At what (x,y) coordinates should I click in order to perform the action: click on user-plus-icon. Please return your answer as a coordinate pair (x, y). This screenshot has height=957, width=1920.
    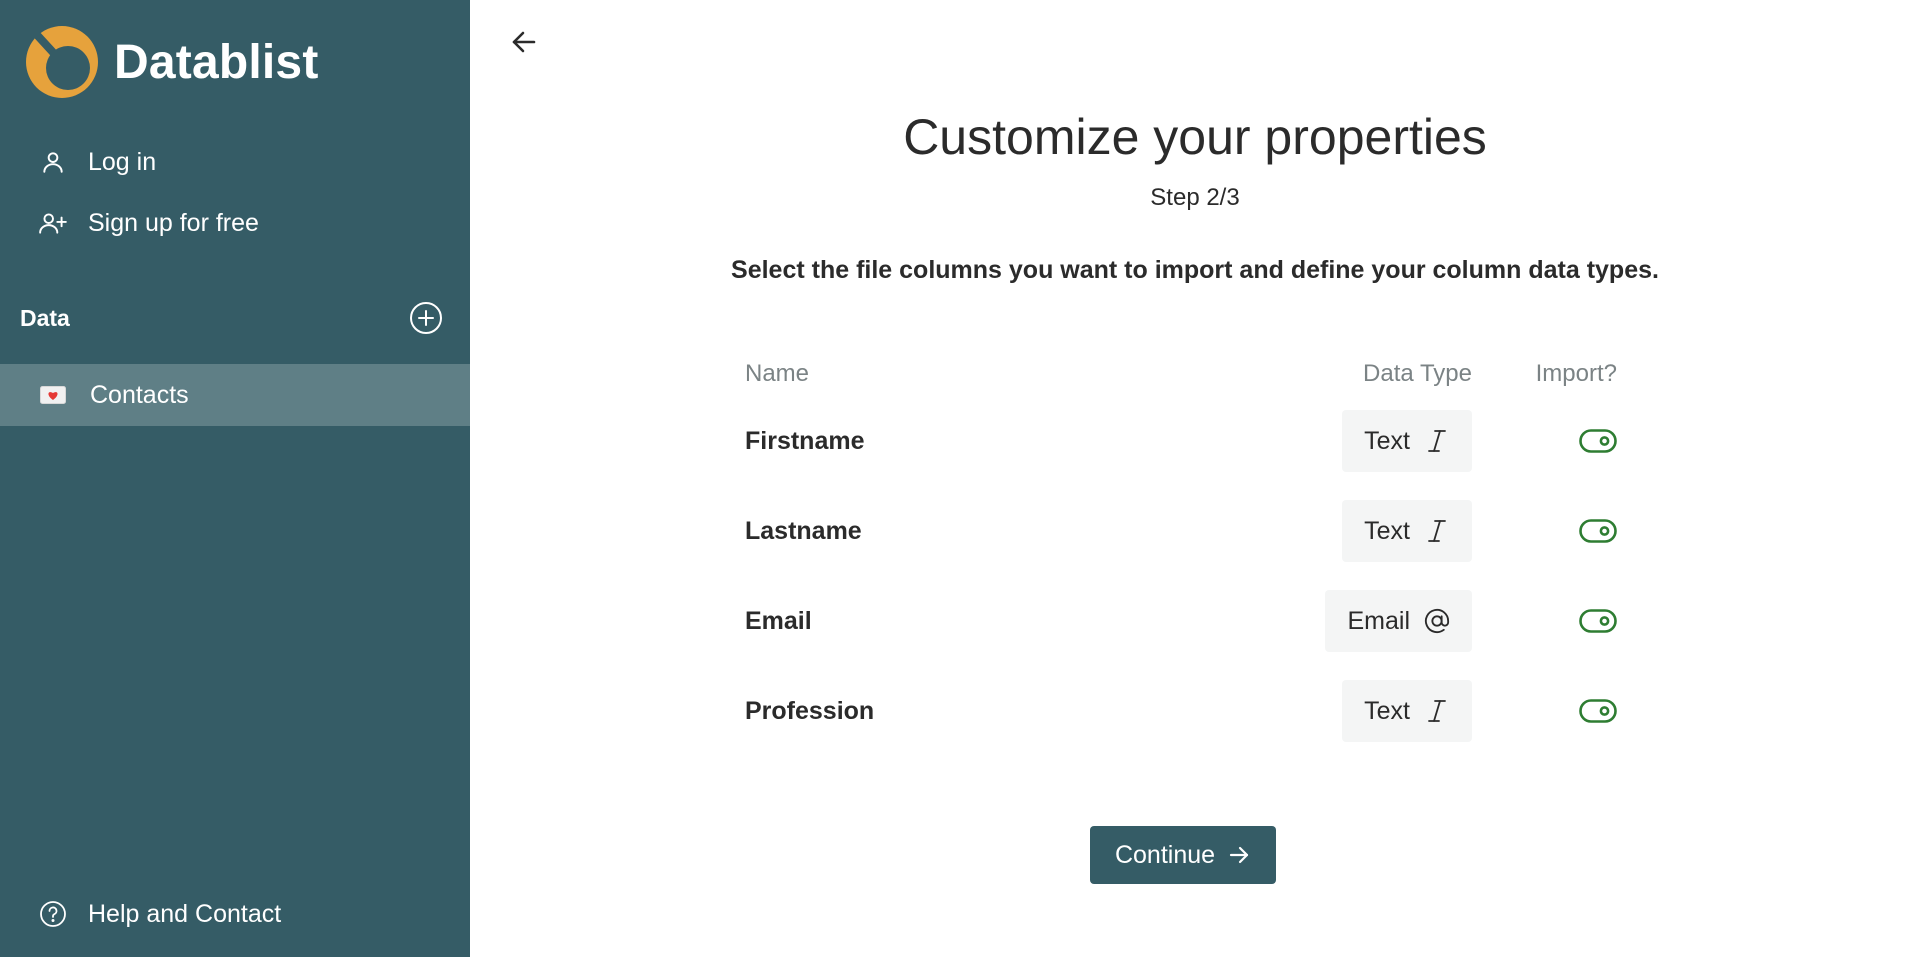
    Looking at the image, I should click on (53, 223).